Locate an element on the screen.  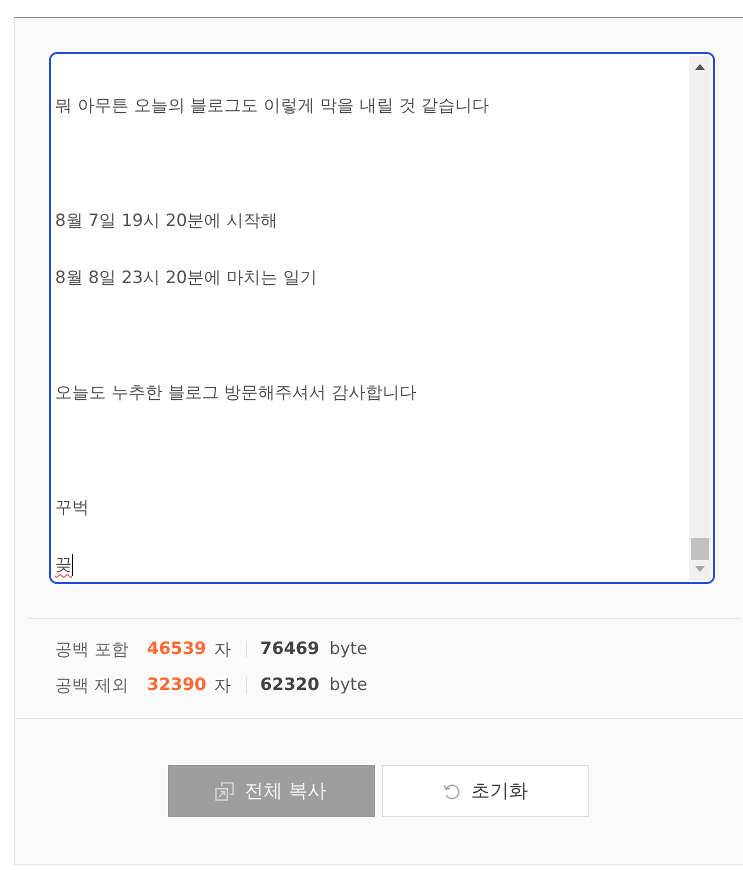
scroll-up-icon is located at coordinates (700, 67).